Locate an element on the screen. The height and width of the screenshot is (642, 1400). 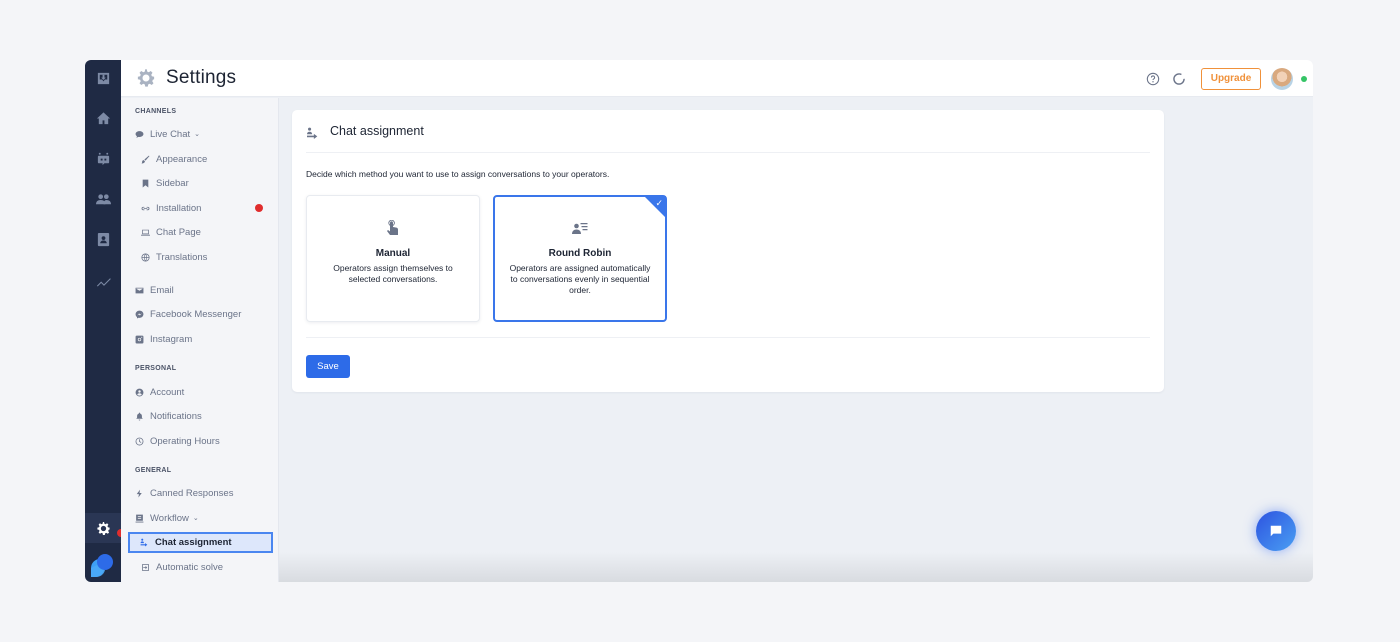
brush-icon is located at coordinates (145, 159).